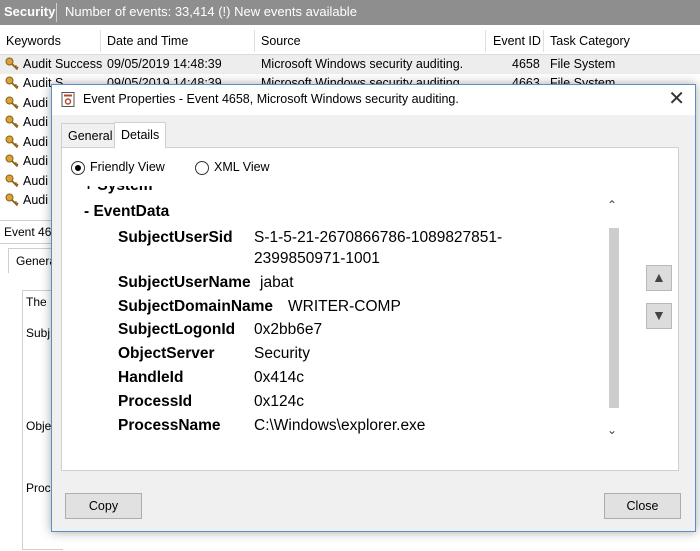 The height and width of the screenshot is (551, 700). What do you see at coordinates (28, 232) in the screenshot?
I see `event-detail-title: Event 46` at bounding box center [28, 232].